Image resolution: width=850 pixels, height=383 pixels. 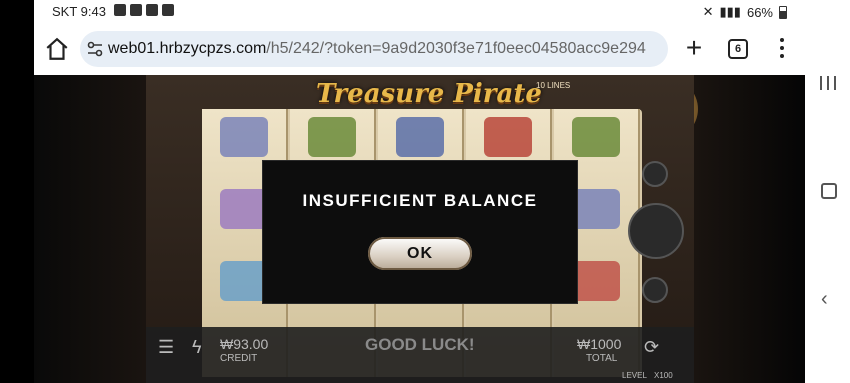 What do you see at coordinates (420, 253) in the screenshot?
I see `ok-button: OK` at bounding box center [420, 253].